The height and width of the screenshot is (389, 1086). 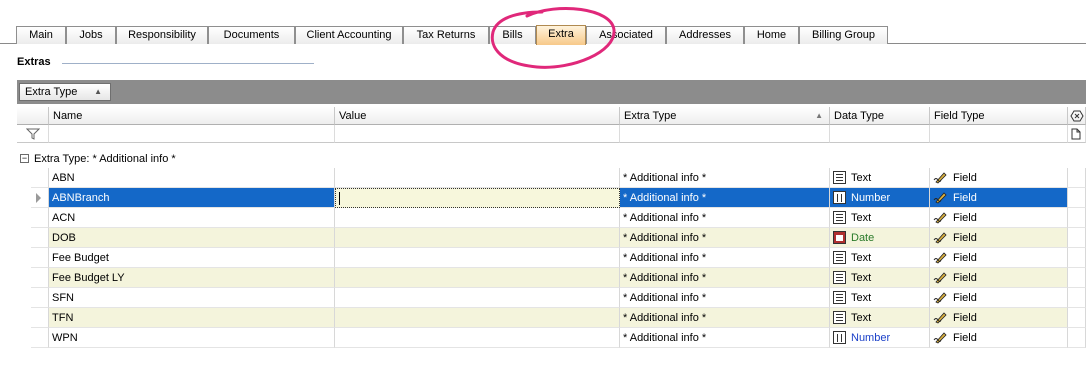 What do you see at coordinates (863, 238) in the screenshot?
I see `data-type-label: Date` at bounding box center [863, 238].